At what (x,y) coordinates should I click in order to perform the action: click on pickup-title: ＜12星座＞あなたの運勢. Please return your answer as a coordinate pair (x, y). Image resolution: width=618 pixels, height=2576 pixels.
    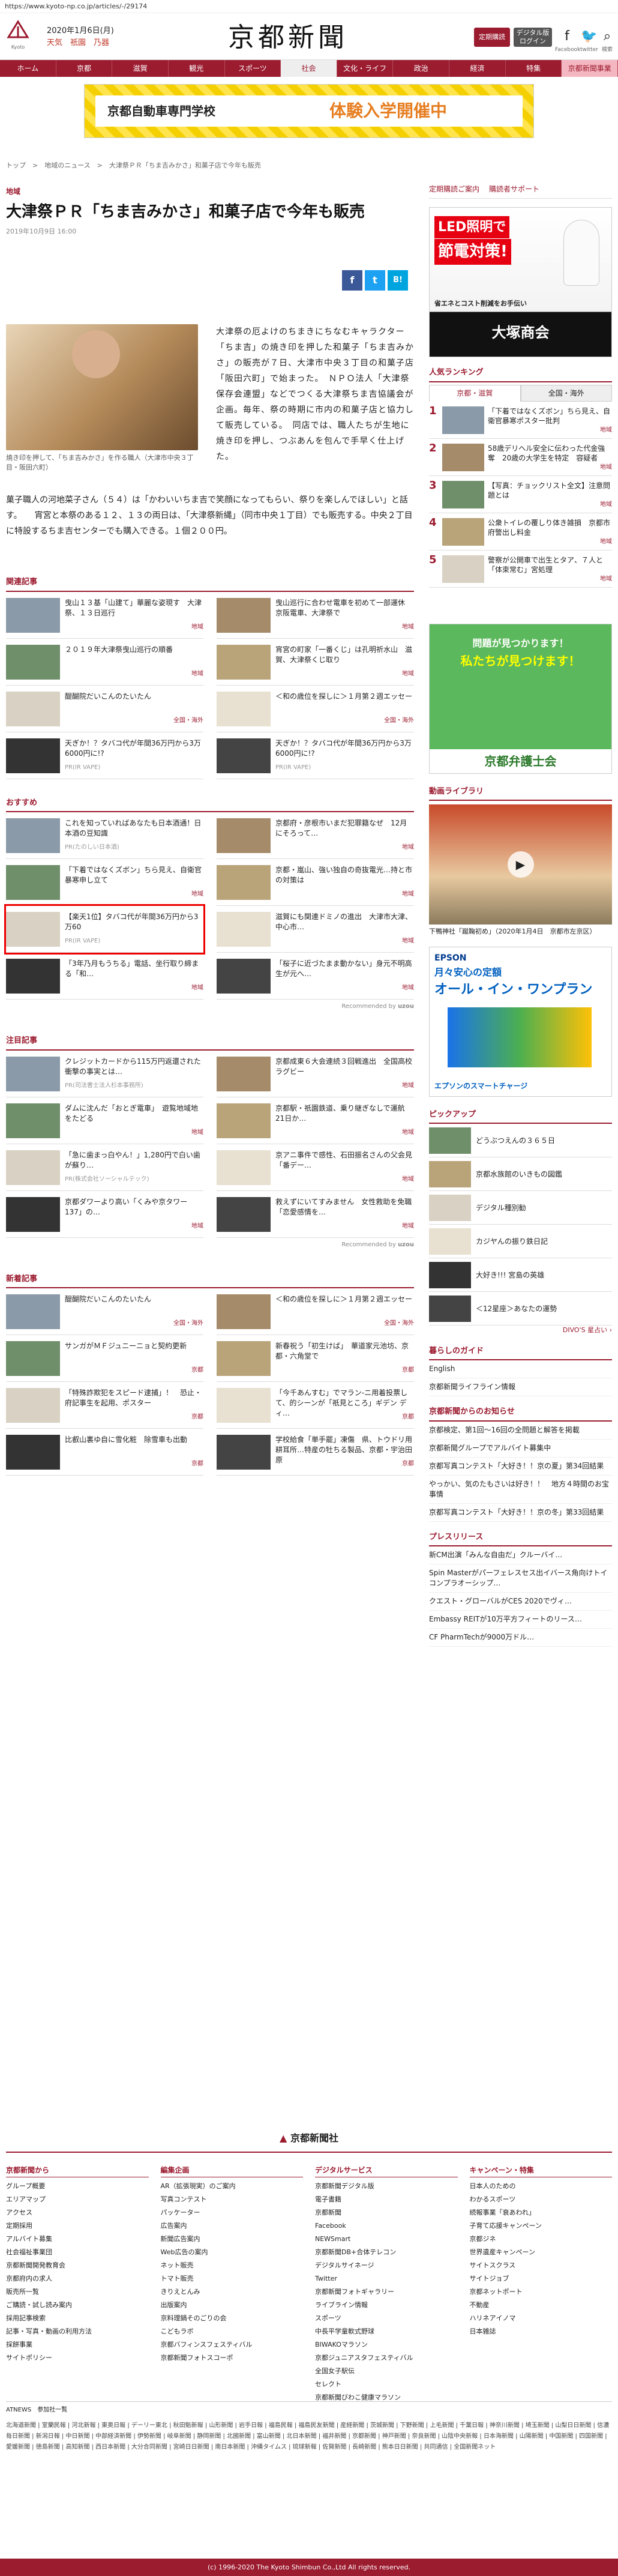
    Looking at the image, I should click on (516, 1308).